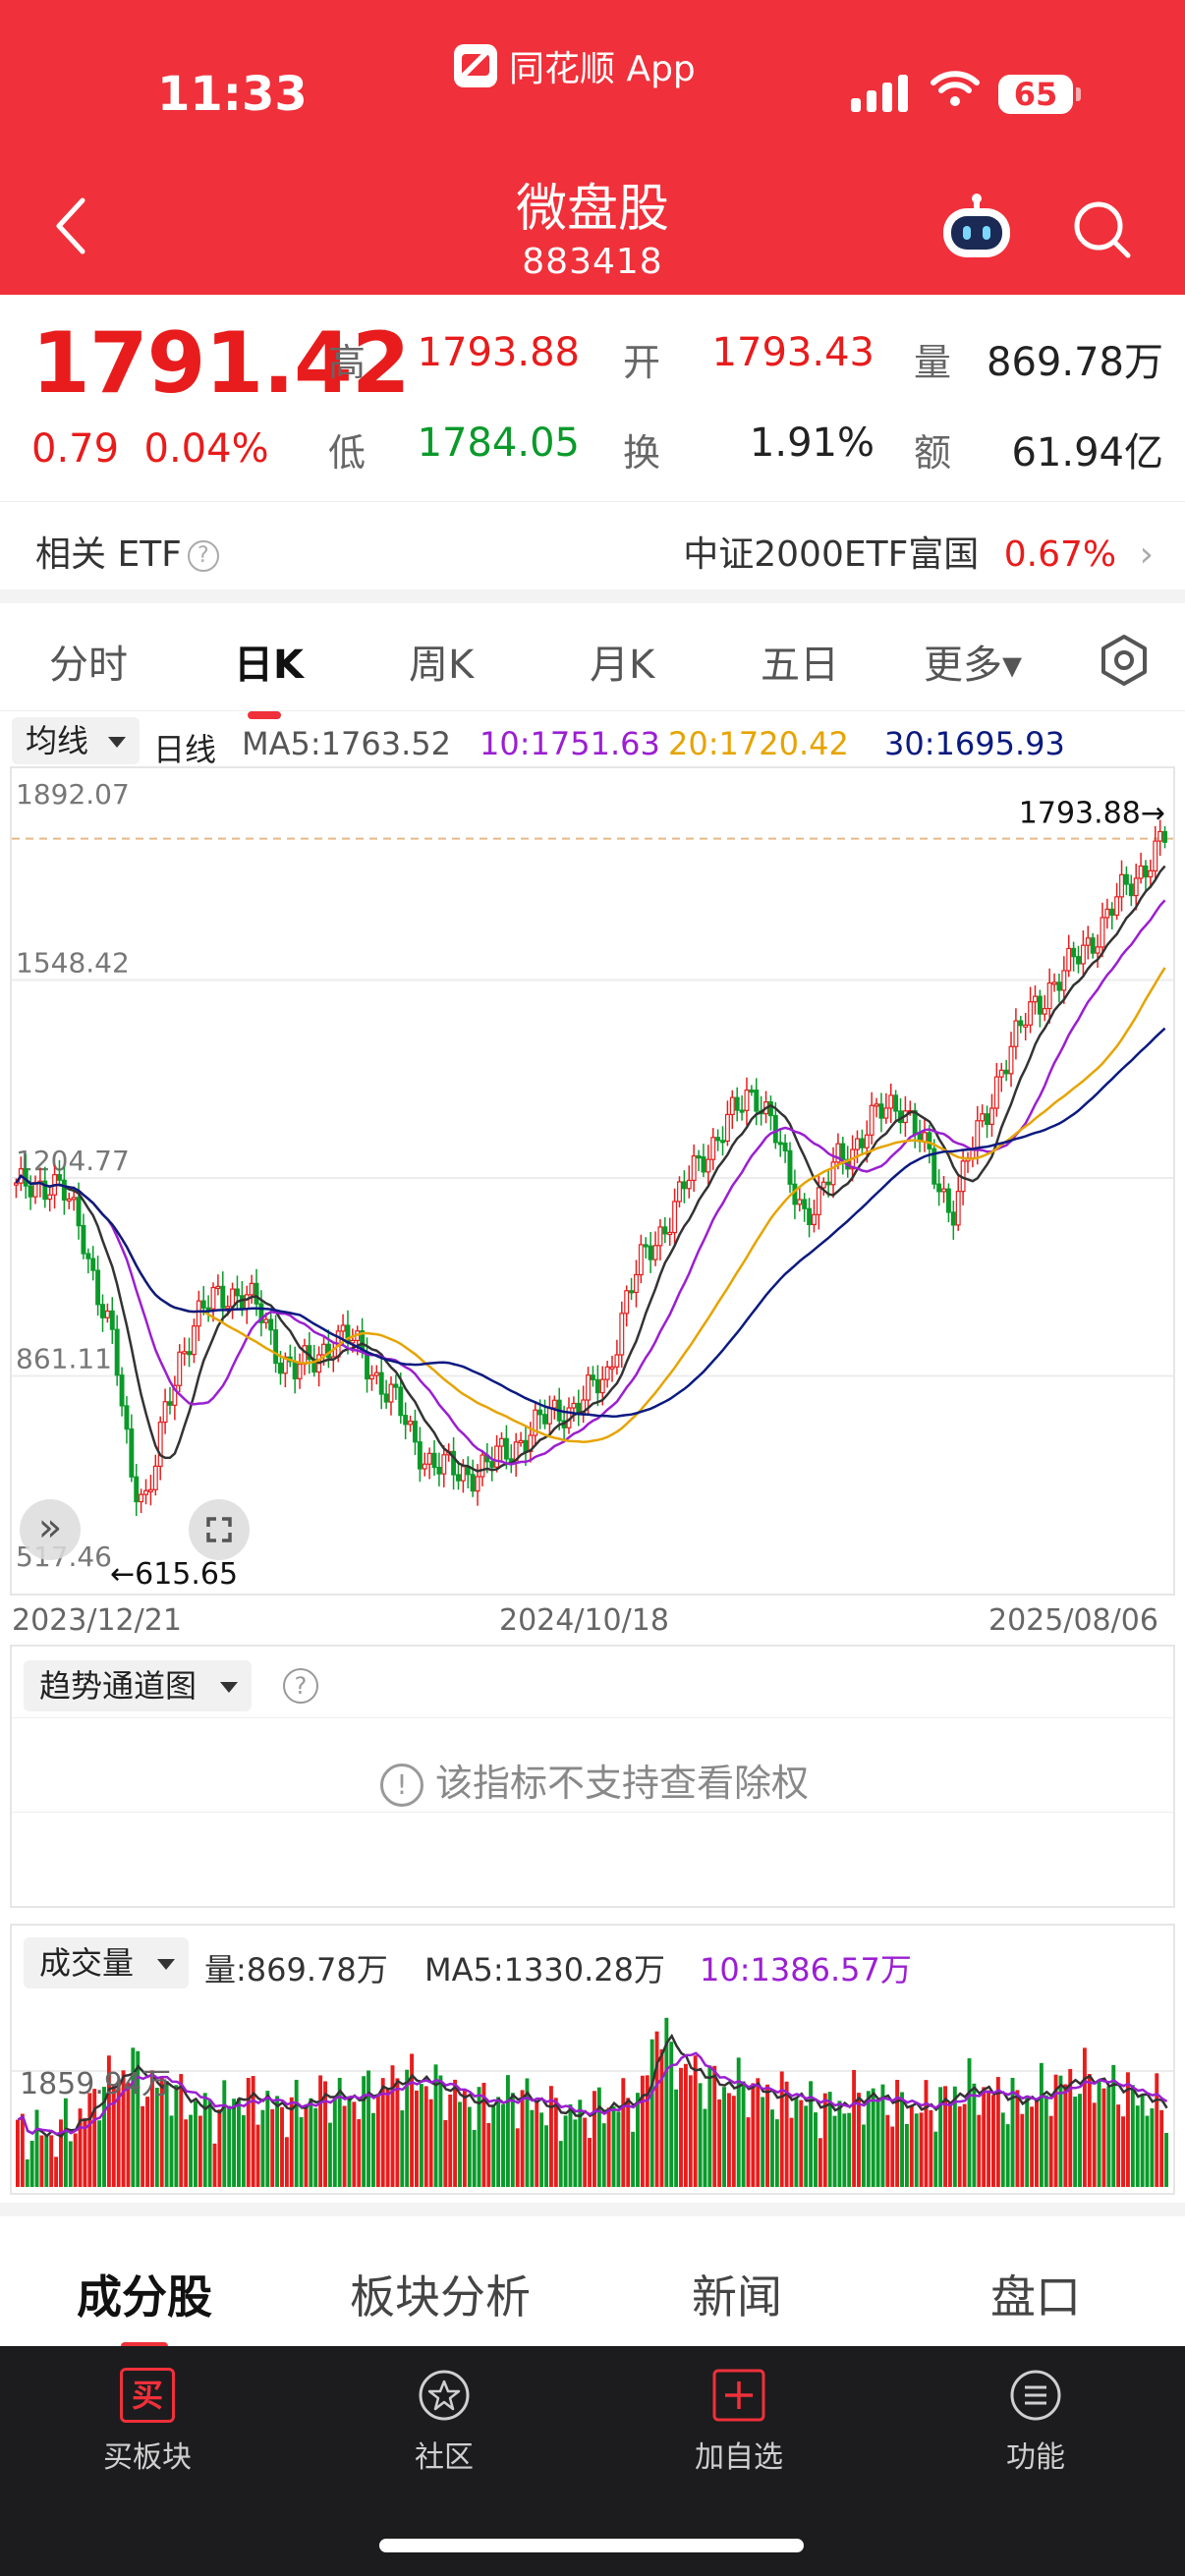 This screenshot has height=2576, width=1185. I want to click on tab-intraday: 分时, so click(89, 661).